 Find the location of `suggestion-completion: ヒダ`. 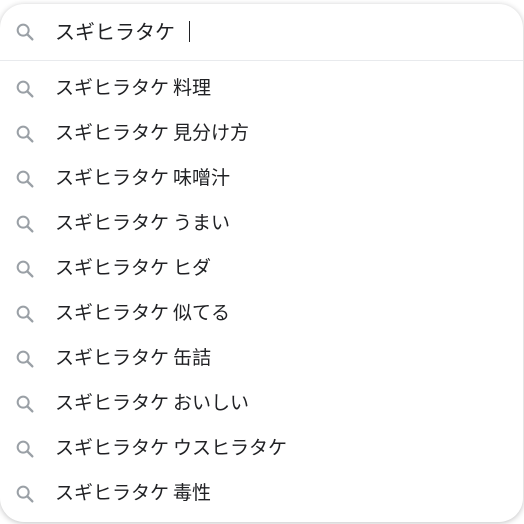

suggestion-completion: ヒダ is located at coordinates (192, 268).